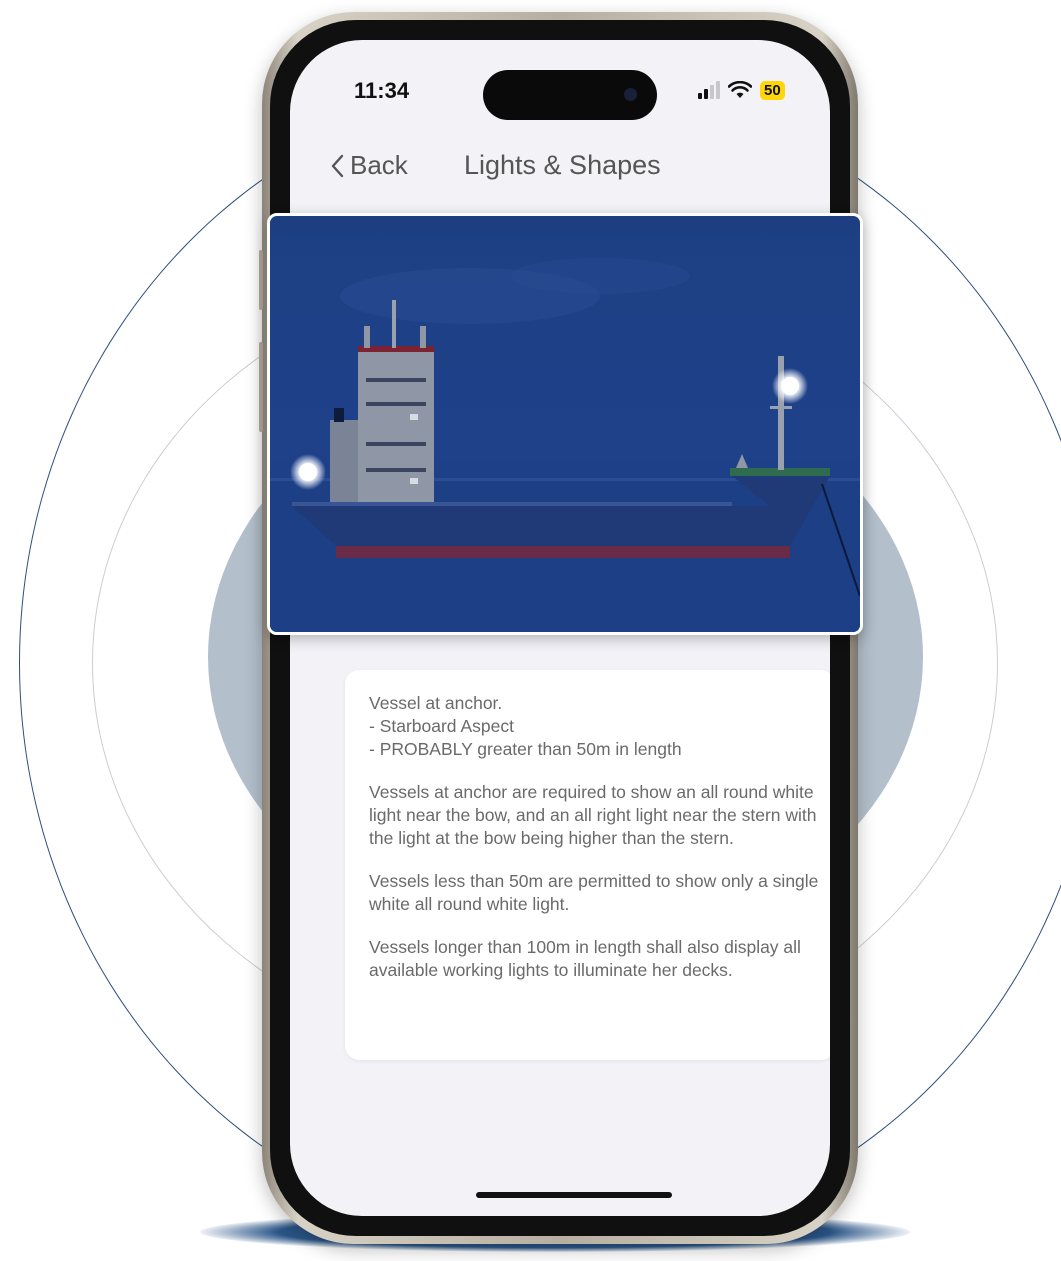  I want to click on volume-down-button, so click(261, 387).